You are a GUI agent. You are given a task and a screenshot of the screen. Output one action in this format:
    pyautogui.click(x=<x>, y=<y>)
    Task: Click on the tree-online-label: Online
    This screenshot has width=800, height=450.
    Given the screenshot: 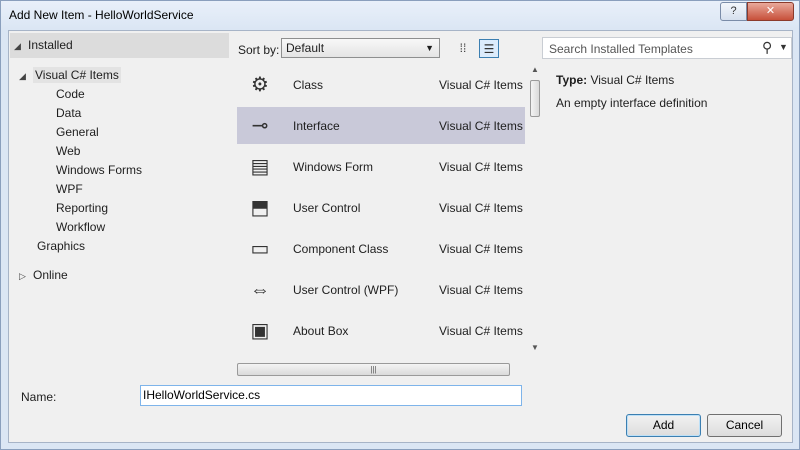 What is the action you would take?
    pyautogui.click(x=50, y=275)
    